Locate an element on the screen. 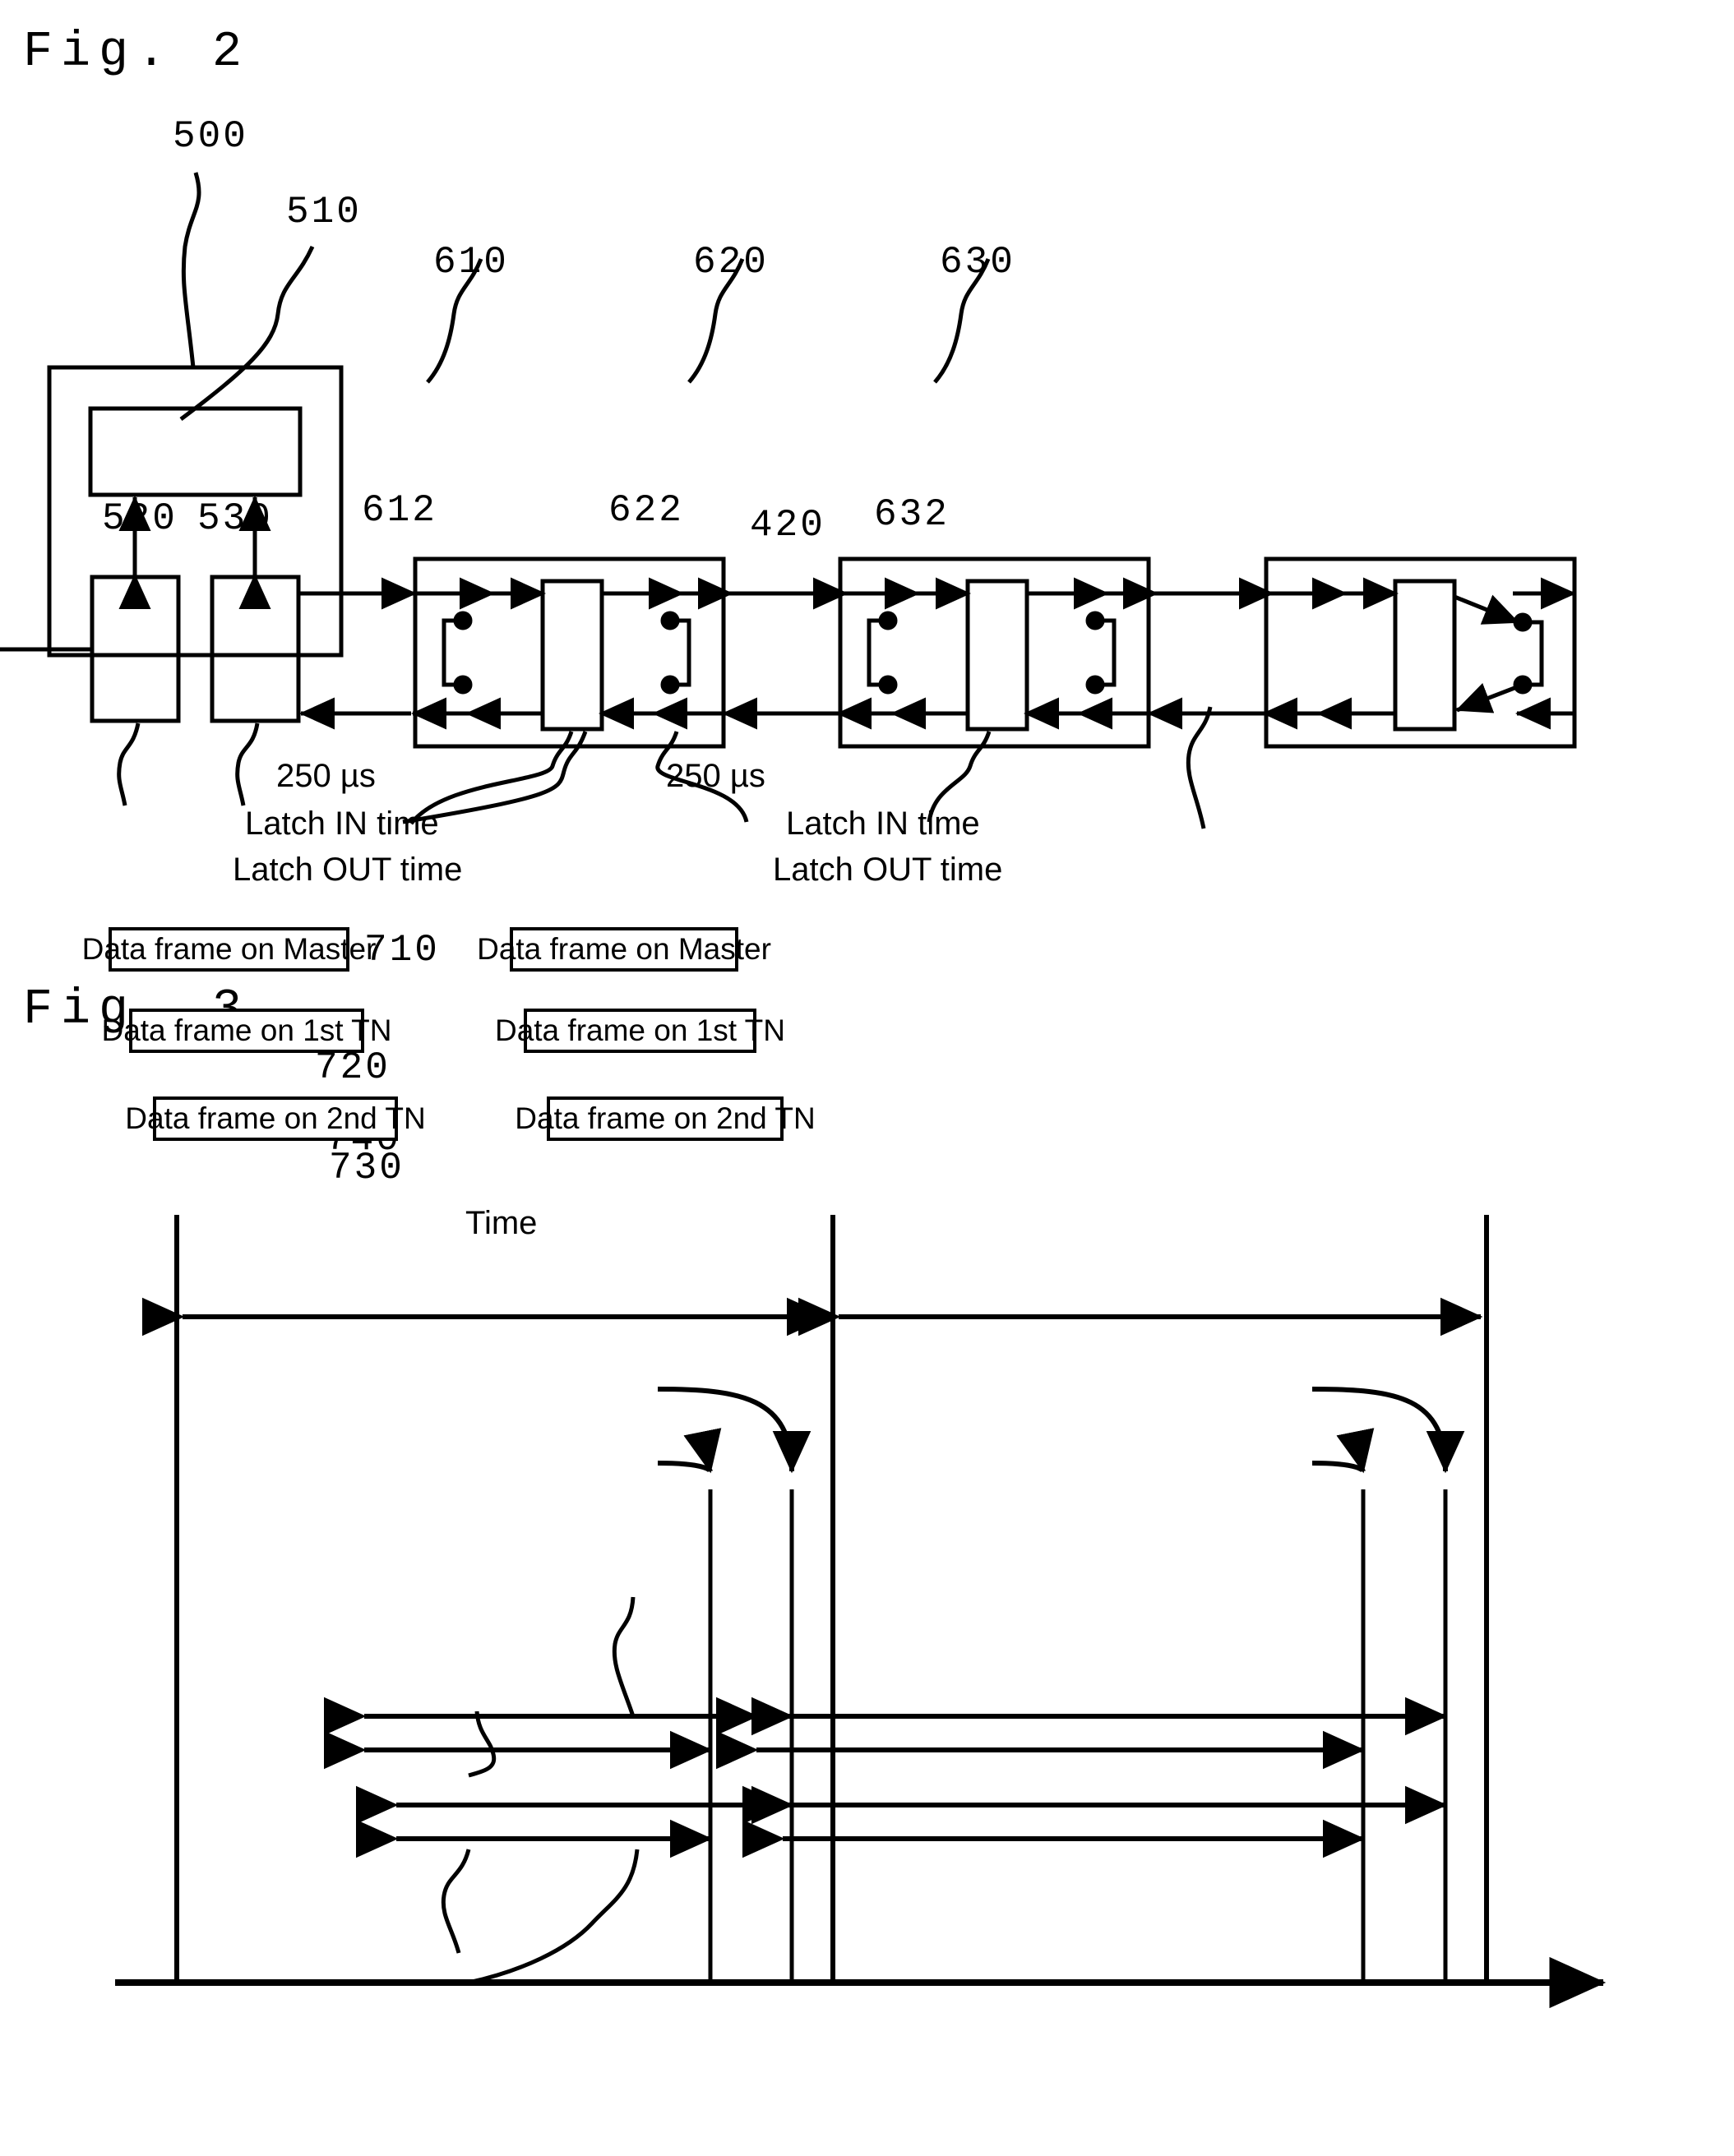 This screenshot has height=2156, width=1734. ref-632: 632 is located at coordinates (912, 515).